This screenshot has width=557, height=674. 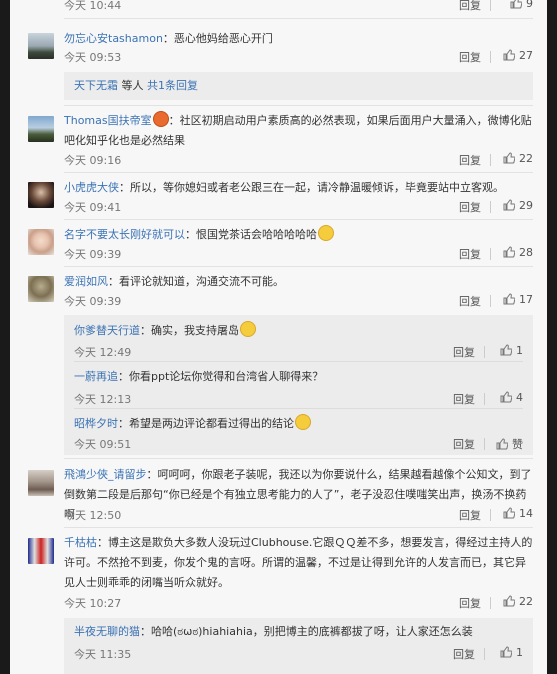 What do you see at coordinates (93, 6) in the screenshot?
I see `comment-time: 今天 10:44` at bounding box center [93, 6].